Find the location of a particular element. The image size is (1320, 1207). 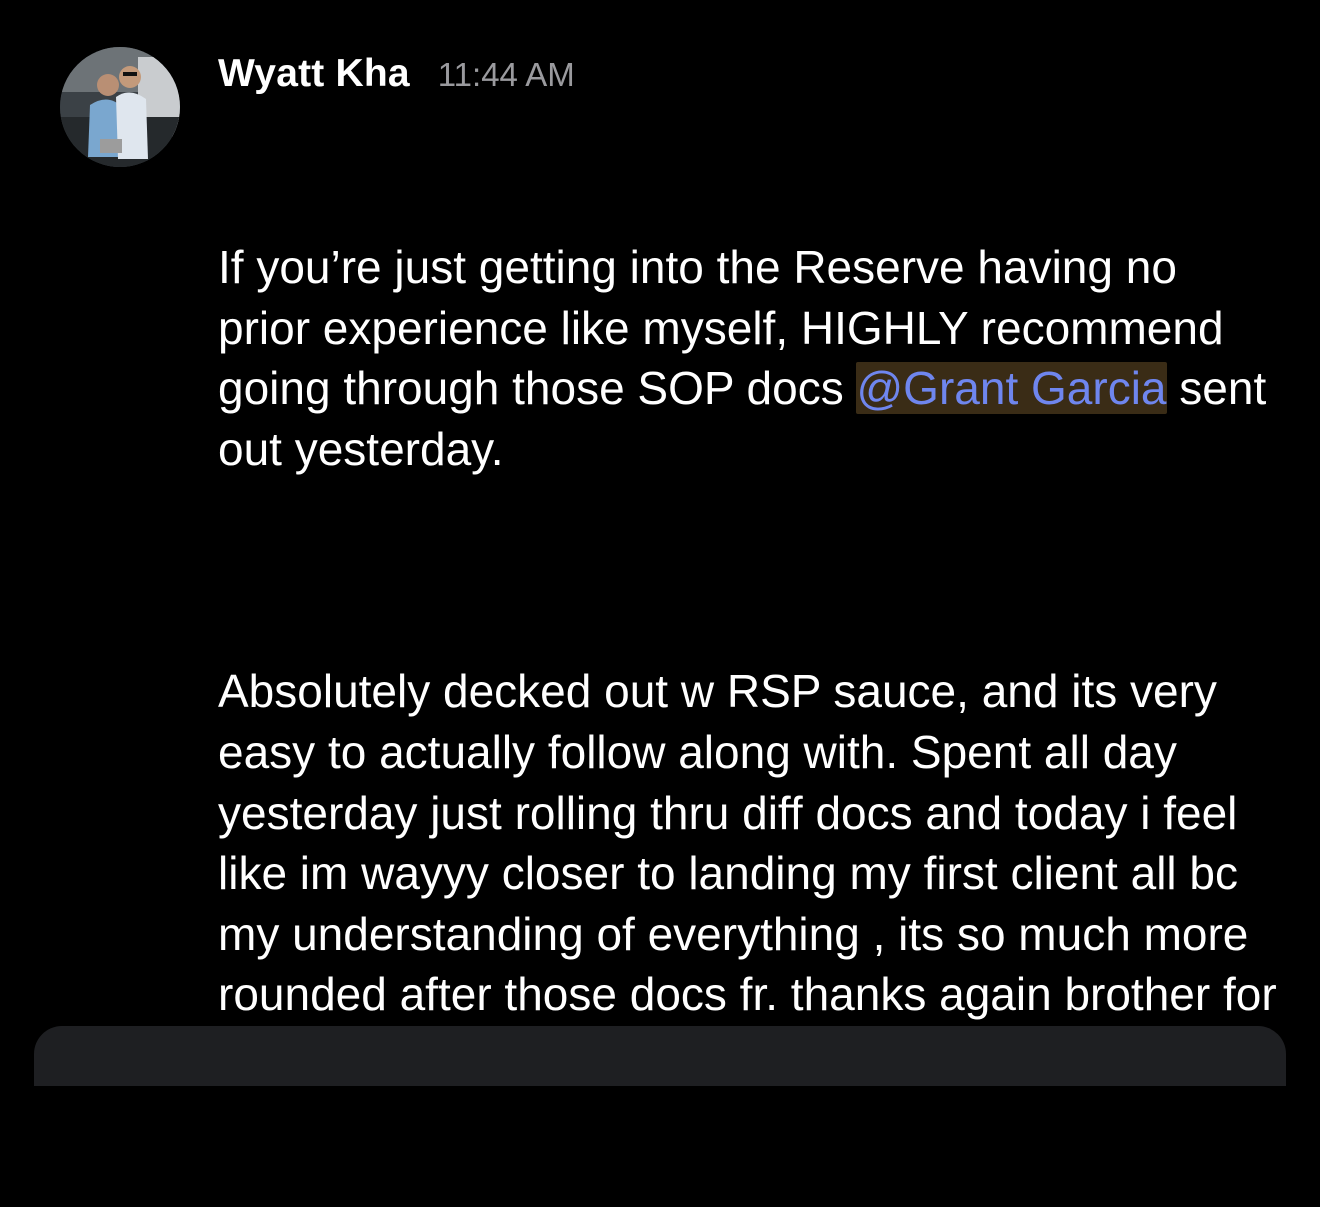

avatar is located at coordinates (120, 107).